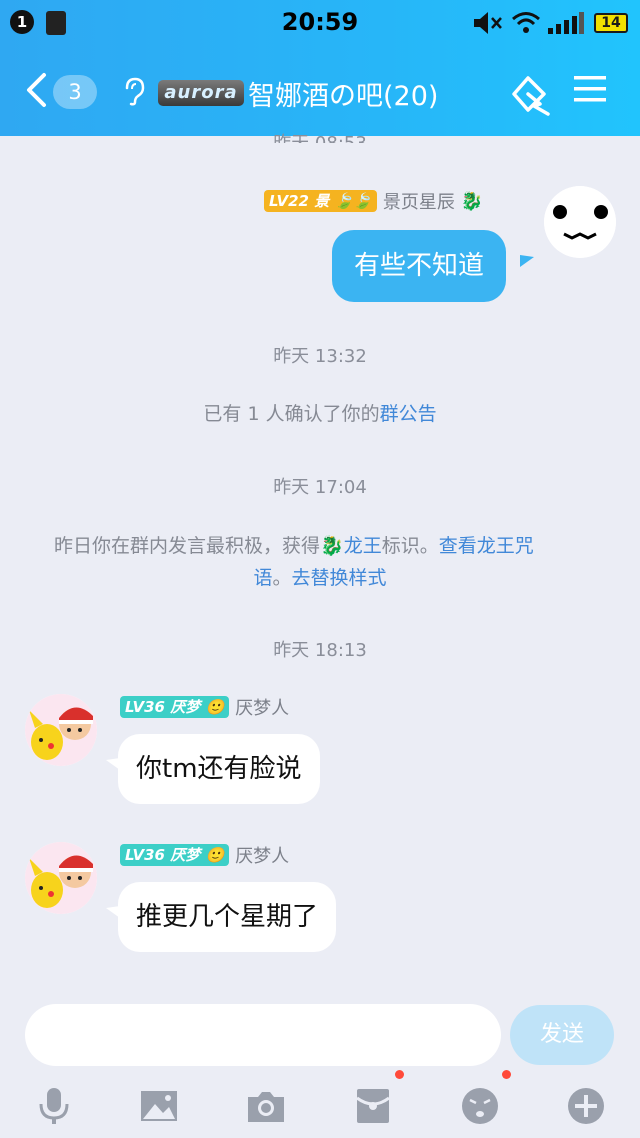  What do you see at coordinates (201, 93) in the screenshot?
I see `group-logo: aurora` at bounding box center [201, 93].